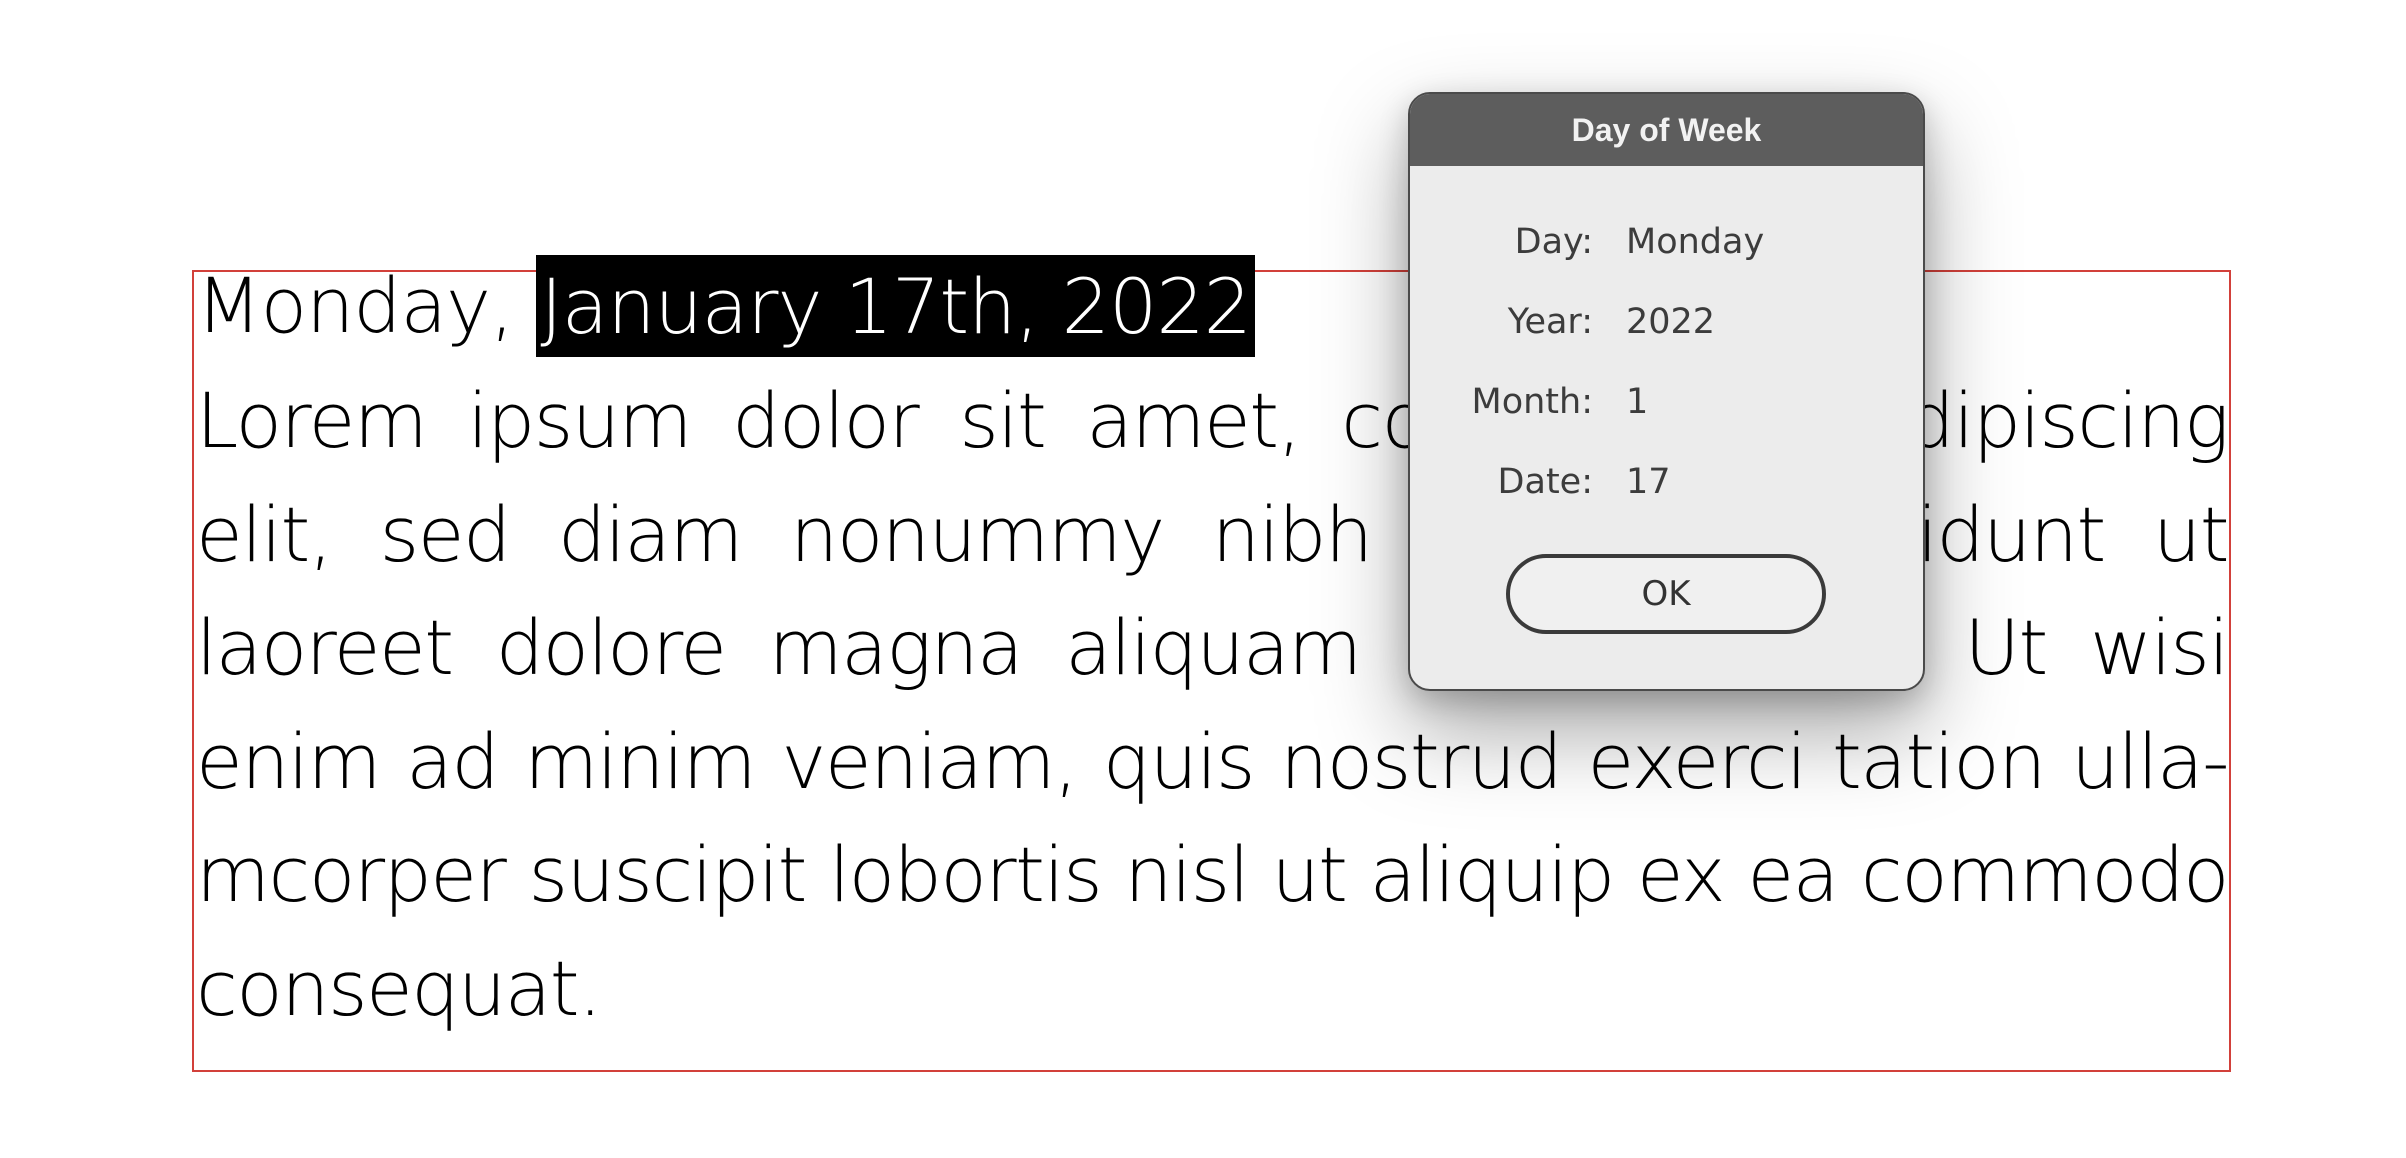  I want to click on field-row-day: Day: Monday, so click(1666, 242).